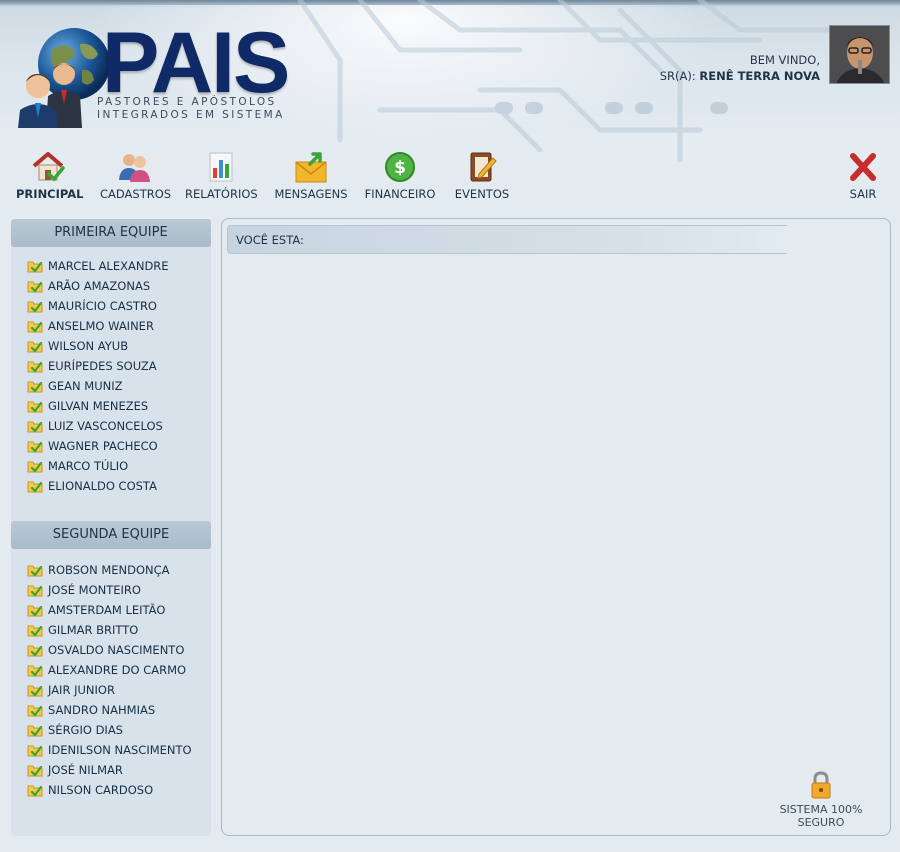 The height and width of the screenshot is (852, 900). Describe the element at coordinates (482, 194) in the screenshot. I see `nav-eventos-label: EVENTOS` at that location.